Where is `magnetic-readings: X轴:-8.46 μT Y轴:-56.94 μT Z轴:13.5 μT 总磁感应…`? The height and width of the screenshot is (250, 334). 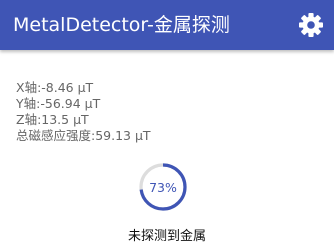 magnetic-readings: X轴:-8.46 μT Y轴:-56.94 μT Z轴:13.5 μT 总磁感应… is located at coordinates (83, 112).